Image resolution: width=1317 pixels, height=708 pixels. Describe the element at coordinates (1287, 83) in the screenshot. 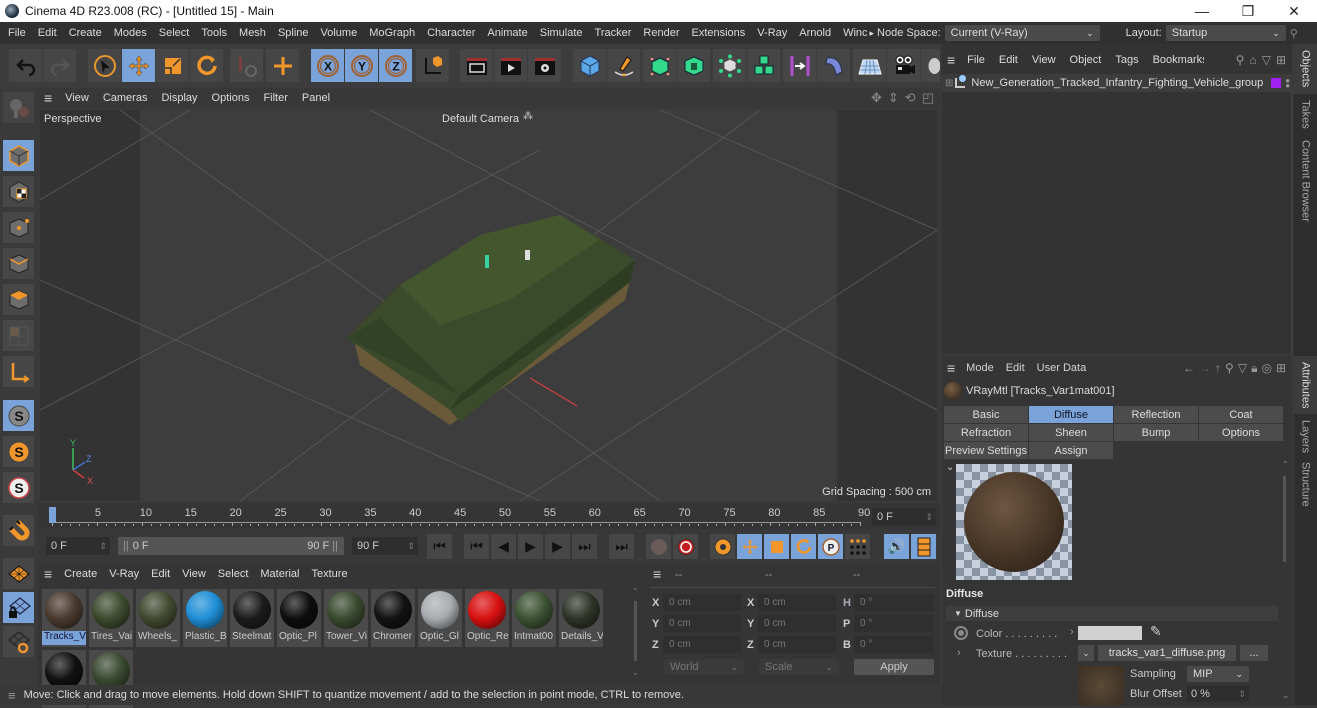

I see `visibility-dots-icon: ● ●` at that location.